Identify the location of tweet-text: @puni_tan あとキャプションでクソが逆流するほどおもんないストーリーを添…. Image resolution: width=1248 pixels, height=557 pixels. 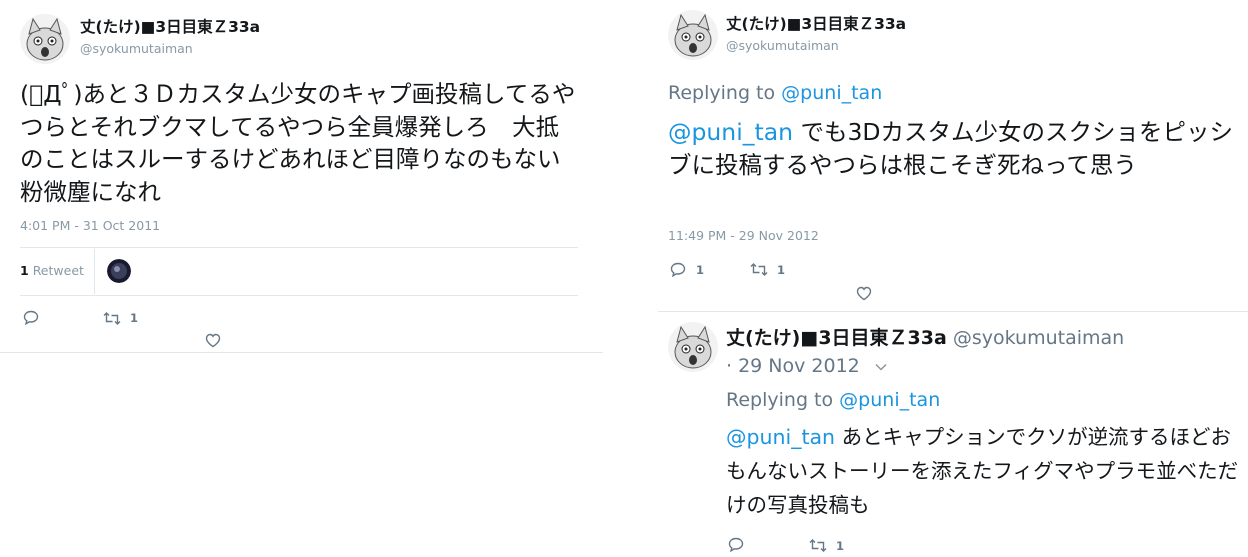
(983, 471).